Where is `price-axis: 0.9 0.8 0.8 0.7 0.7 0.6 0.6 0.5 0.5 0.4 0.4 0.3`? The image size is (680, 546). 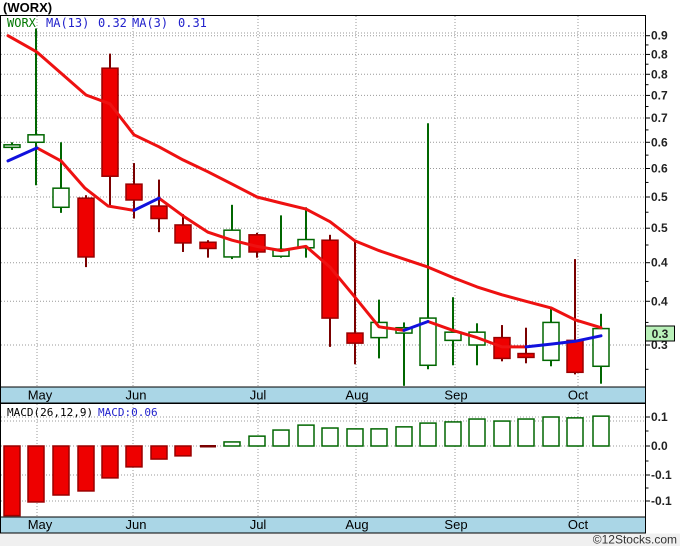 price-axis: 0.9 0.8 0.8 0.7 0.7 0.6 0.6 0.5 0.5 0.4 0.4 0.3 is located at coordinates (656, 199).